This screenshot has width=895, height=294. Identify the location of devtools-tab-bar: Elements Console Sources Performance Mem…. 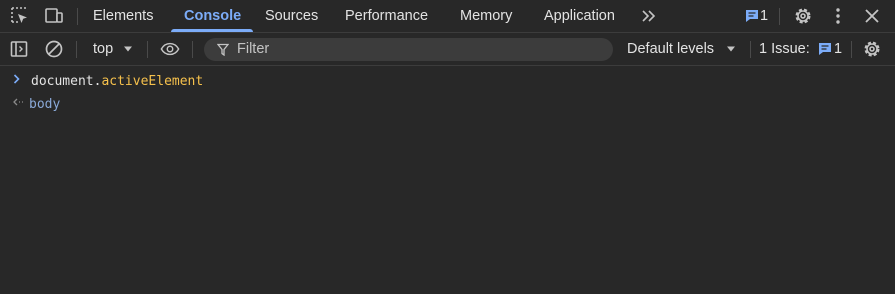
(447, 16).